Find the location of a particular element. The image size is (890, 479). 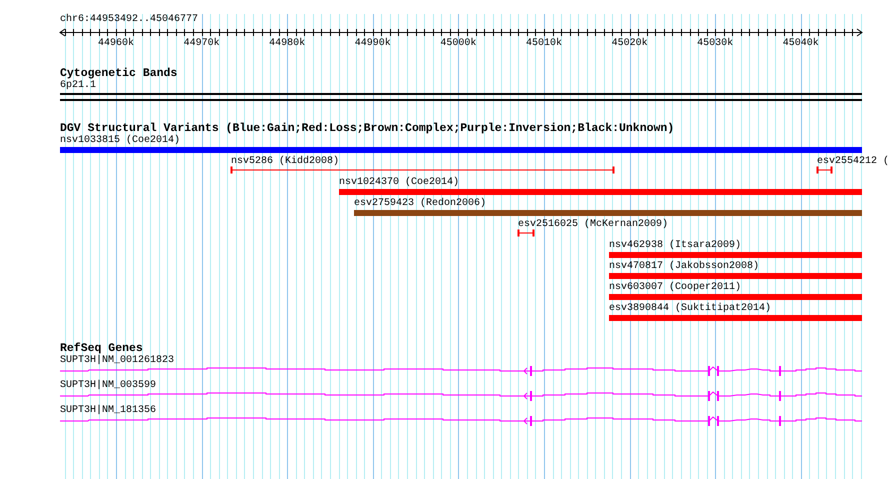

track-title: DGV Structural Variants (Blue:Gain;Red:Loss;Brown:Complex;Purple:Inversion;Black:Unknown) is located at coordinates (367, 128).